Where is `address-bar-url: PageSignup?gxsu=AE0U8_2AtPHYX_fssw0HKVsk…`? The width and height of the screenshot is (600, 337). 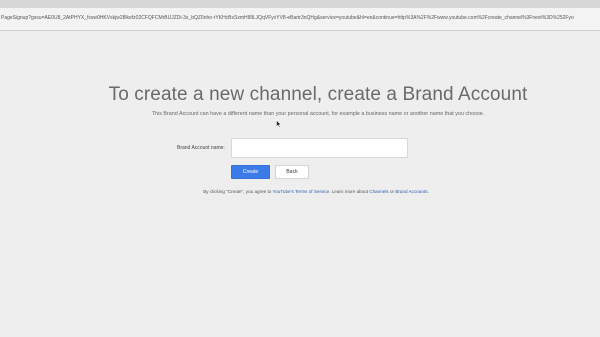 address-bar-url: PageSignup?gxsu=AE0U8_2AtPHYX_fssw0HKVsk… is located at coordinates (287, 18).